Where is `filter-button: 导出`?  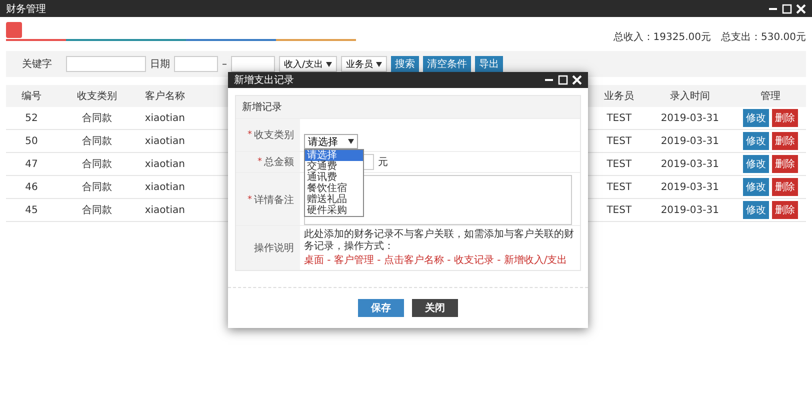 filter-button: 导出 is located at coordinates (489, 64).